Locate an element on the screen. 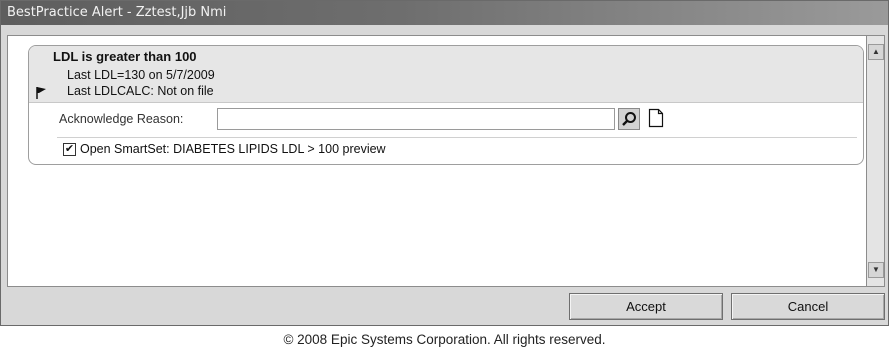 The image size is (889, 353). vertical-scrollbar: ▲ ▼ is located at coordinates (876, 161).